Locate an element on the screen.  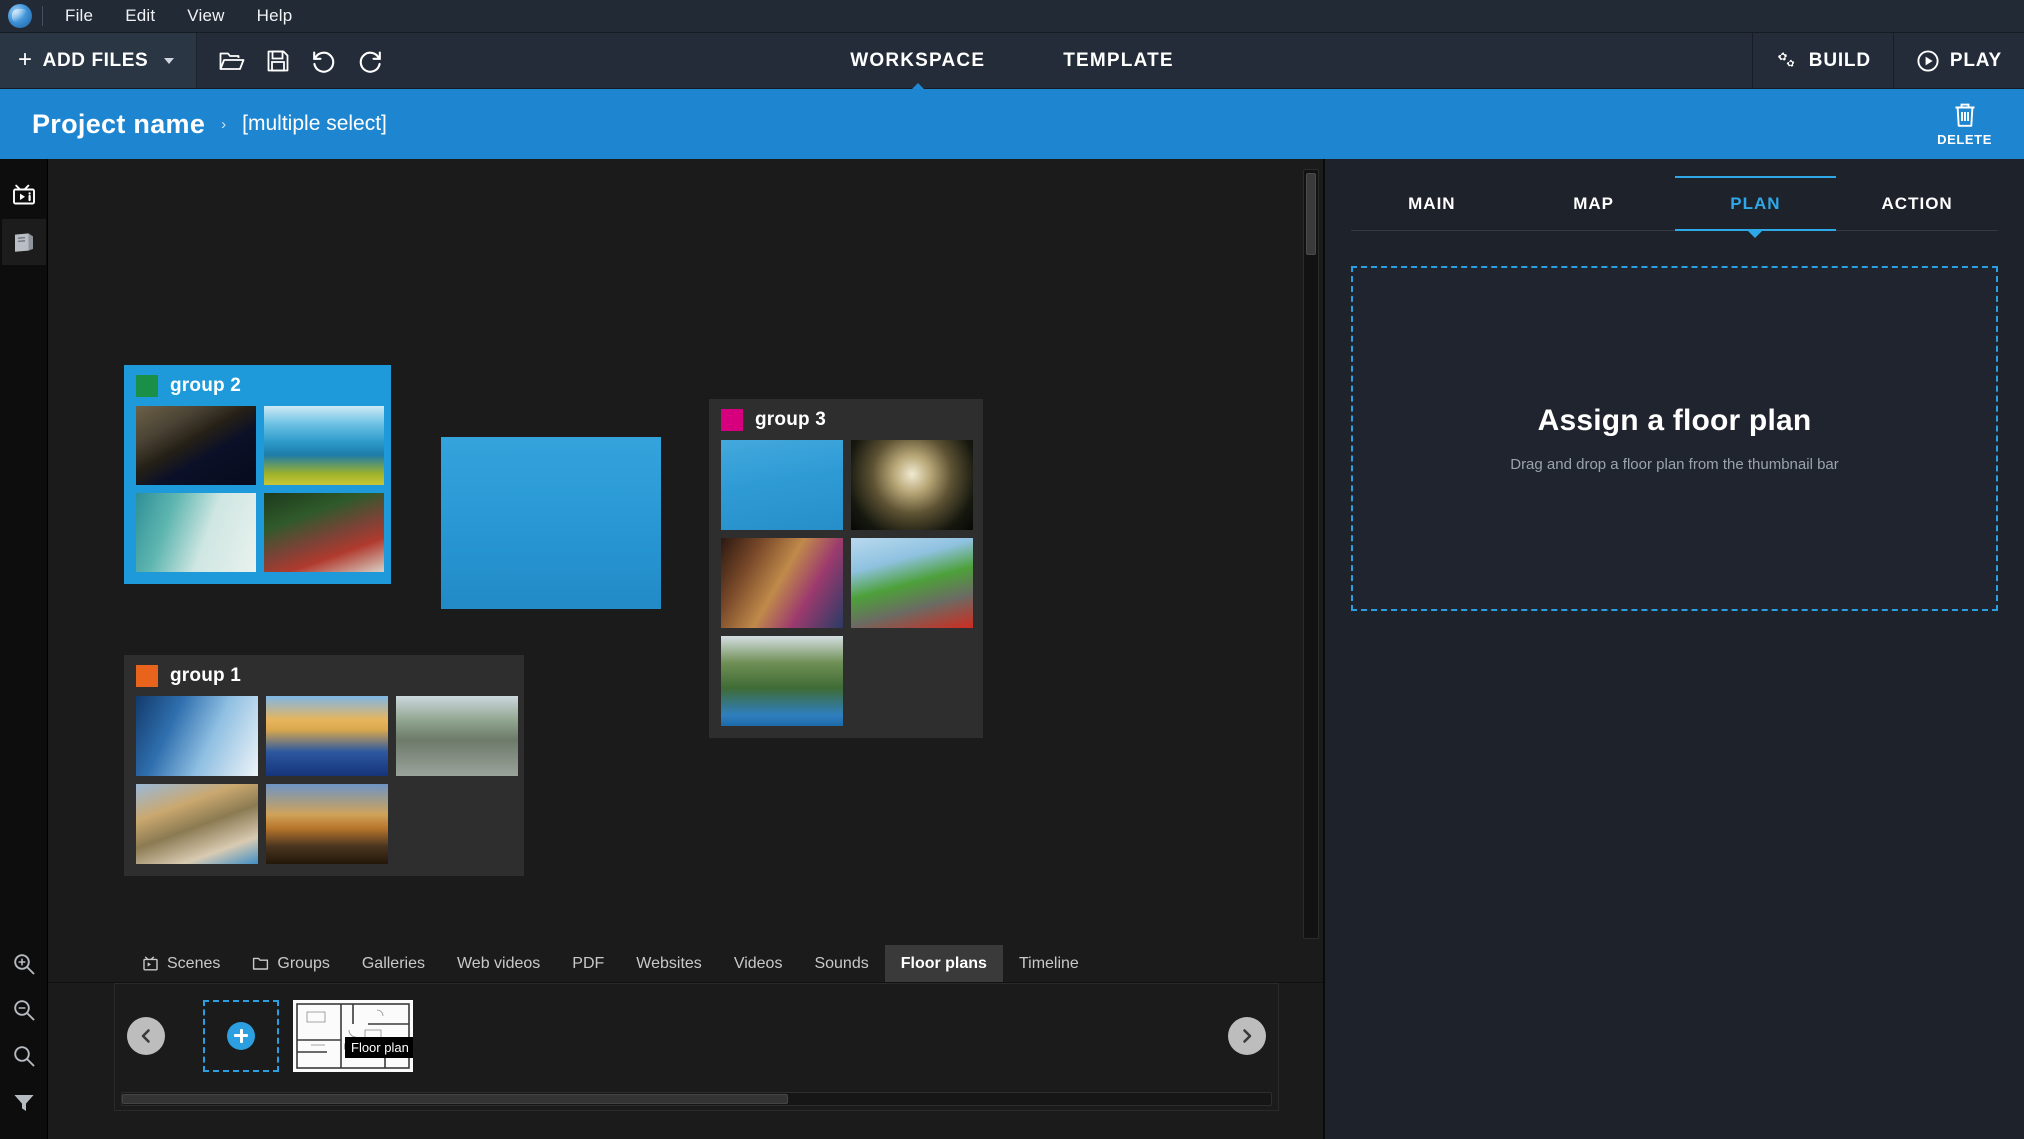
project-name: Project name is located at coordinates (118, 124).